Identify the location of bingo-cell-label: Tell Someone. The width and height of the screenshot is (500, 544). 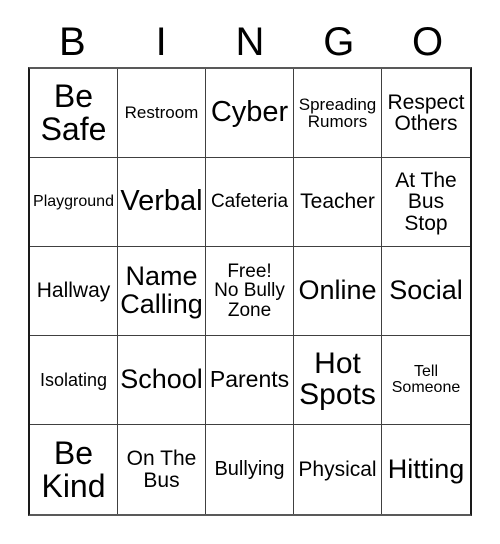
(426, 379).